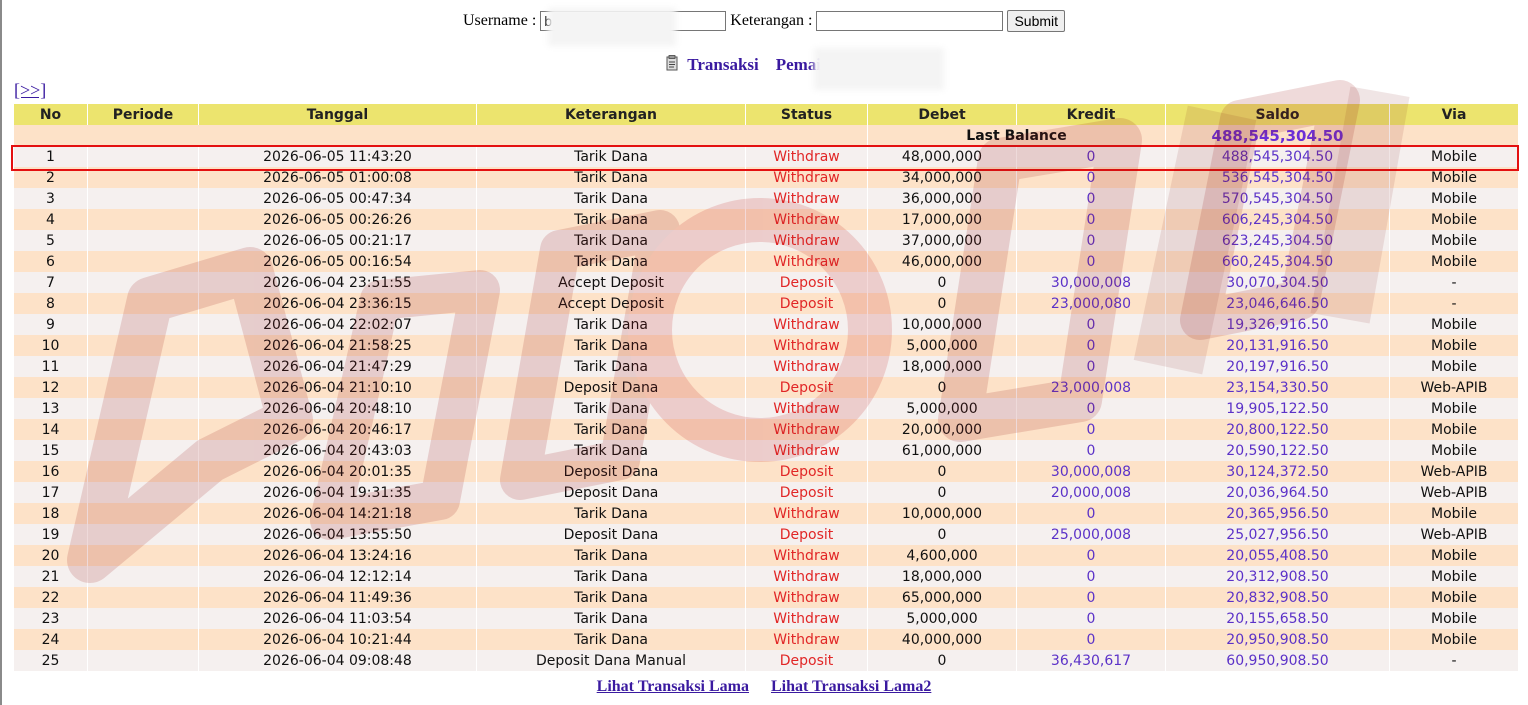 This screenshot has height=705, width=1528. What do you see at coordinates (50, 597) in the screenshot?
I see `cell-no: 22` at bounding box center [50, 597].